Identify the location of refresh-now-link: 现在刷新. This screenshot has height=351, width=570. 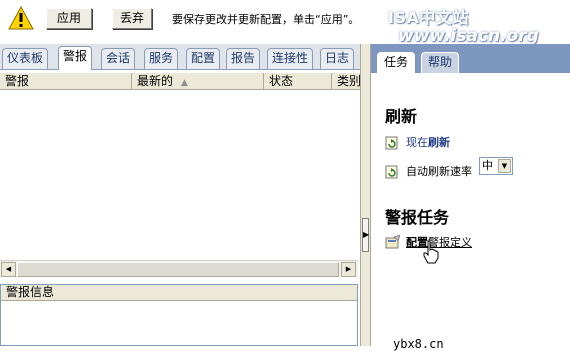
(428, 142).